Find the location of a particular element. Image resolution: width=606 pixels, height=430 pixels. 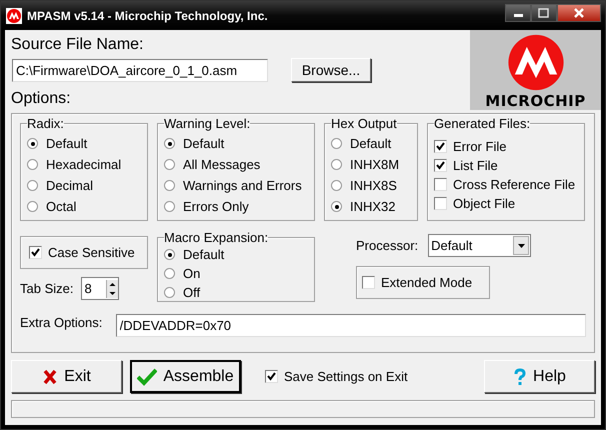

group-title: Radix: is located at coordinates (45, 123).